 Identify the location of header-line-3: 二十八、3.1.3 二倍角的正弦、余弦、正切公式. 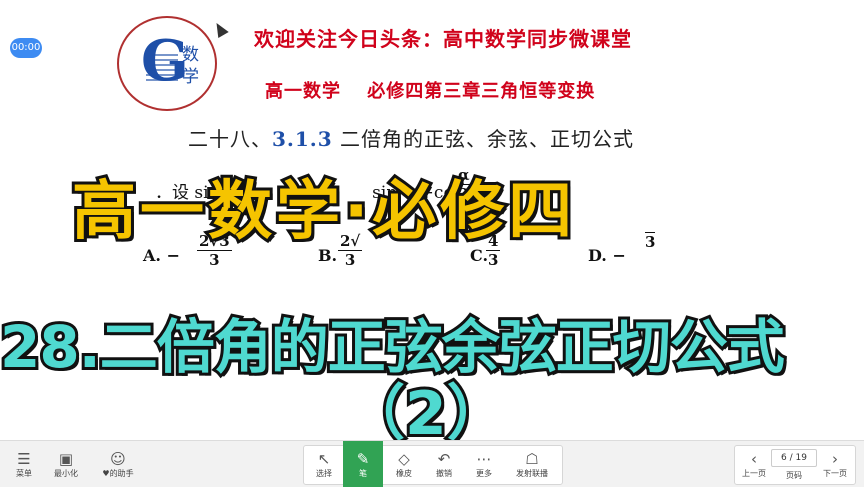
(411, 137).